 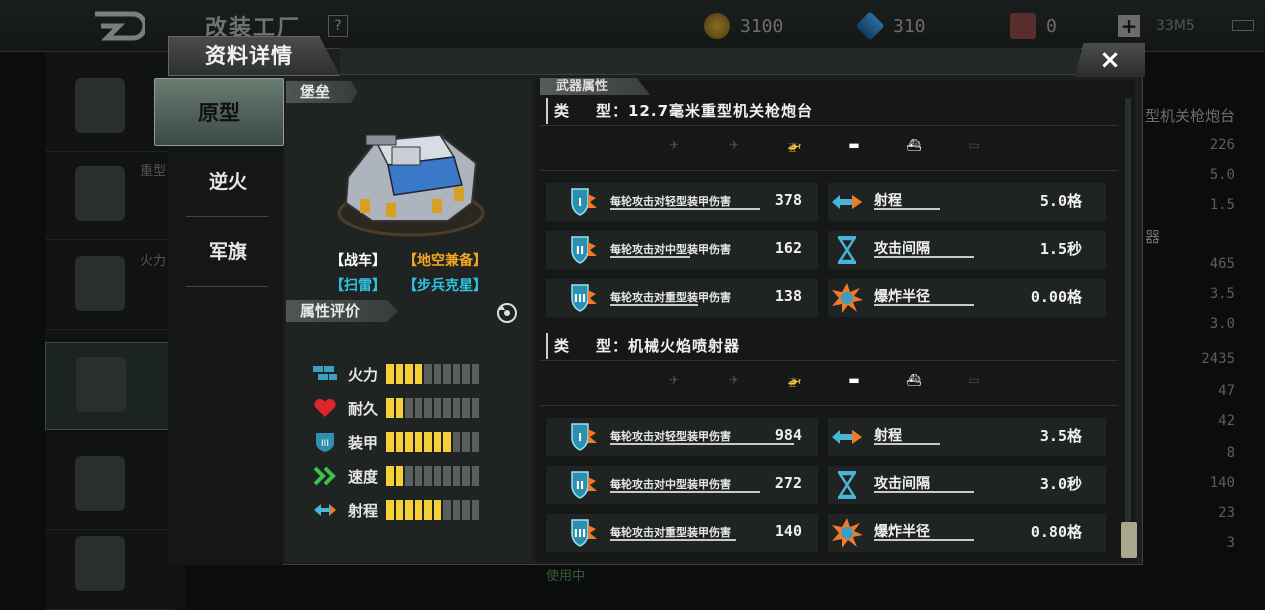 I want to click on divider, so click(x=829, y=360).